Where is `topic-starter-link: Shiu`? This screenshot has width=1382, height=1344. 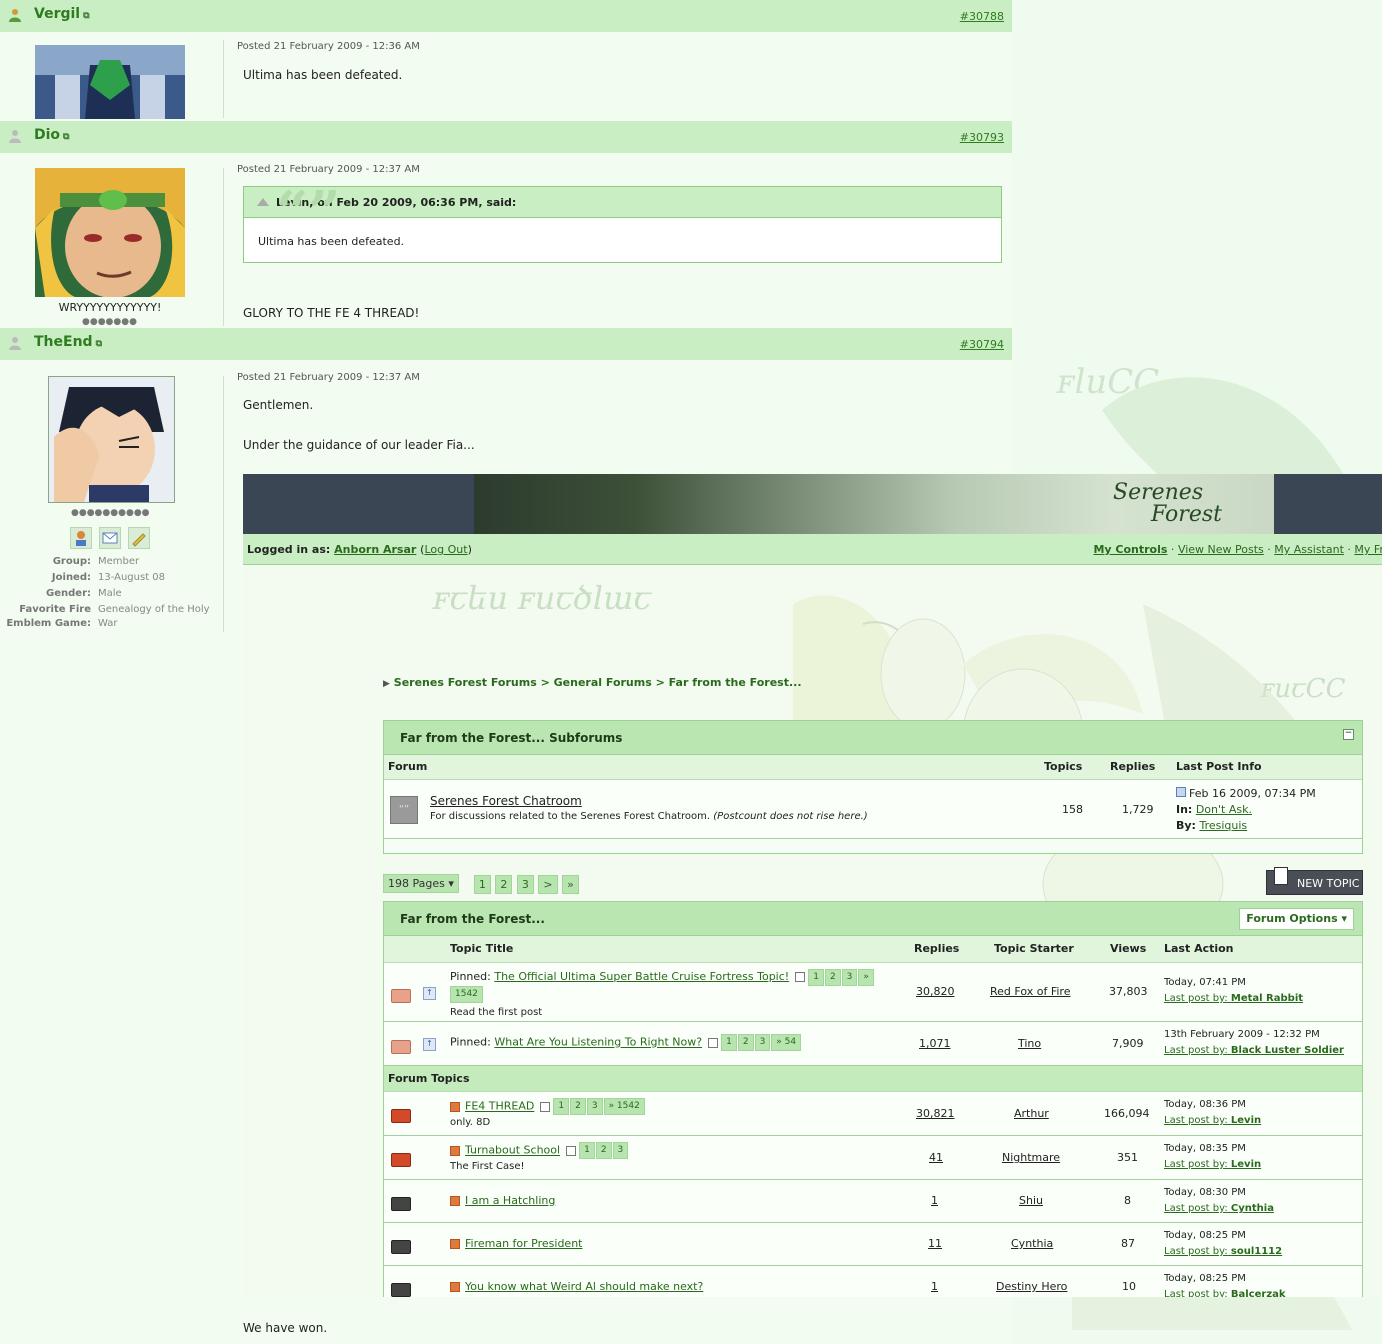 topic-starter-link: Shiu is located at coordinates (1031, 1200).